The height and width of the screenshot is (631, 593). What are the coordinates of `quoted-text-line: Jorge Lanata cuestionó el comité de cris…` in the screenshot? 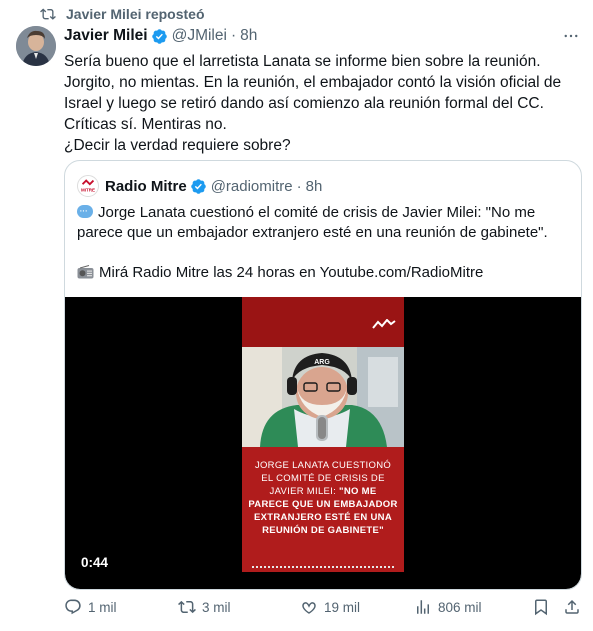 It's located at (317, 212).